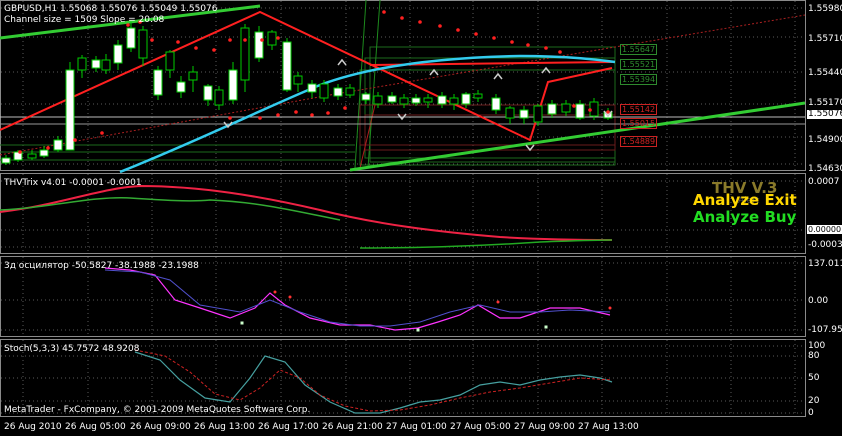  I want to click on osc-axis-label: -107.9568, so click(825, 330).